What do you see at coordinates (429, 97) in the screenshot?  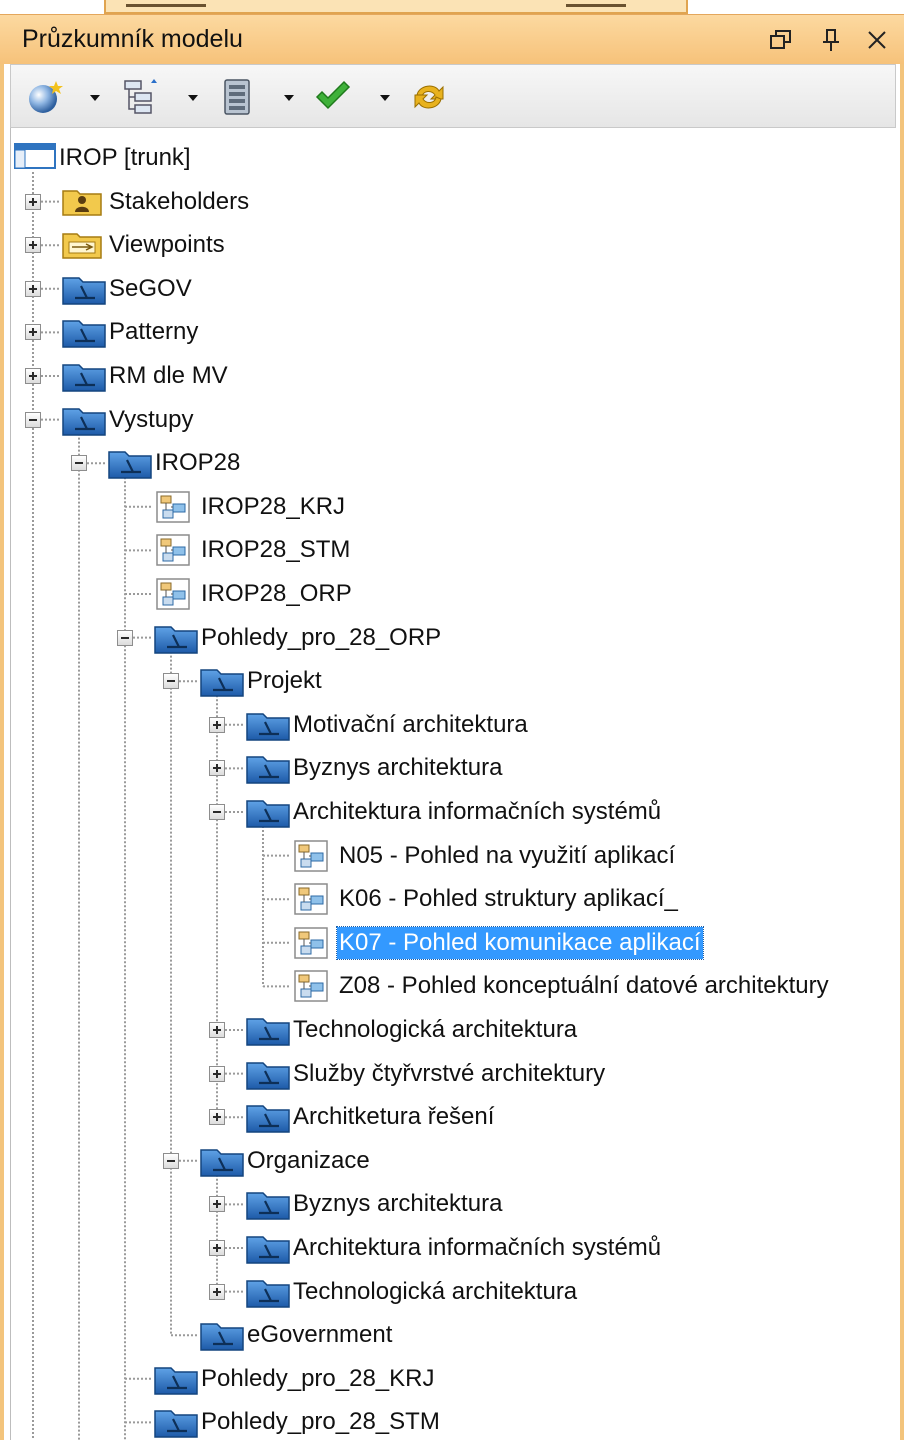 I see `refresh-icon` at bounding box center [429, 97].